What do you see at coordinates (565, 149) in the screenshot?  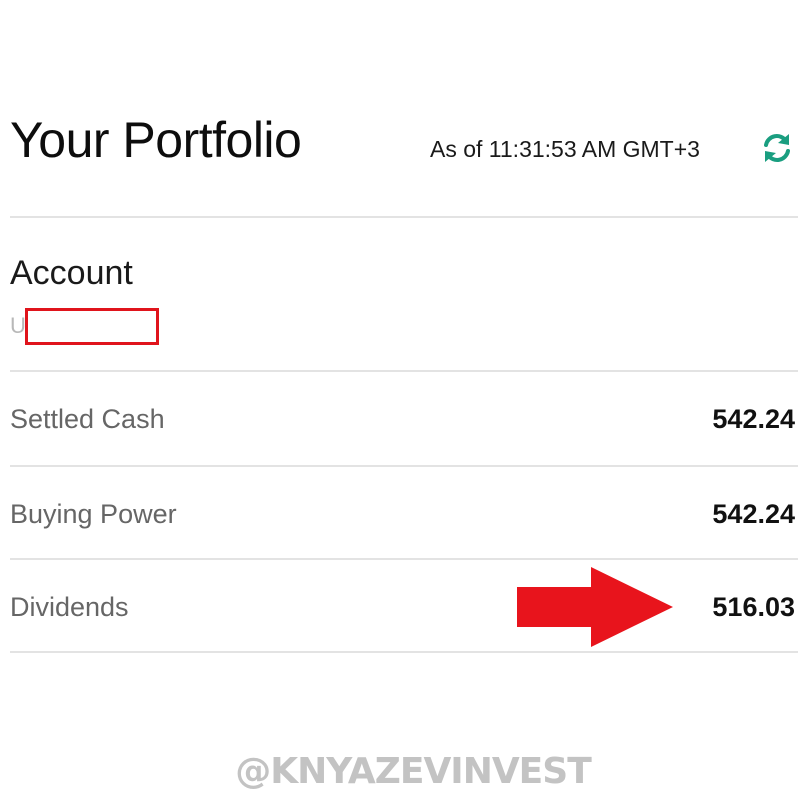 I see `as-of-timestamp: As of 11:31:53 AM GMT+3` at bounding box center [565, 149].